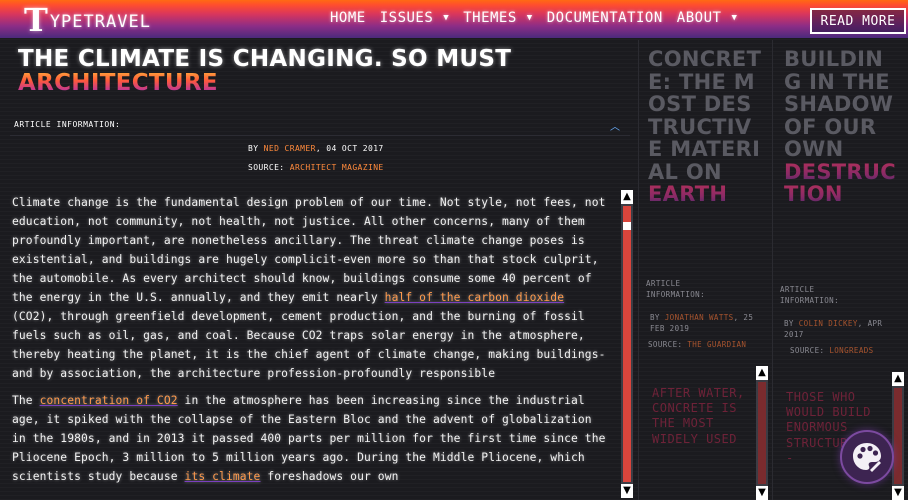 This screenshot has width=908, height=500. Describe the element at coordinates (337, 167) in the screenshot. I see `source-link: ARCHITECT MAGAZINE` at that location.